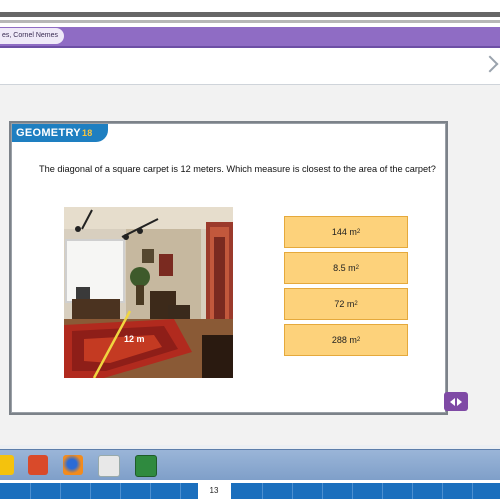  I want to click on taskbar-app-icon, so click(7, 465).